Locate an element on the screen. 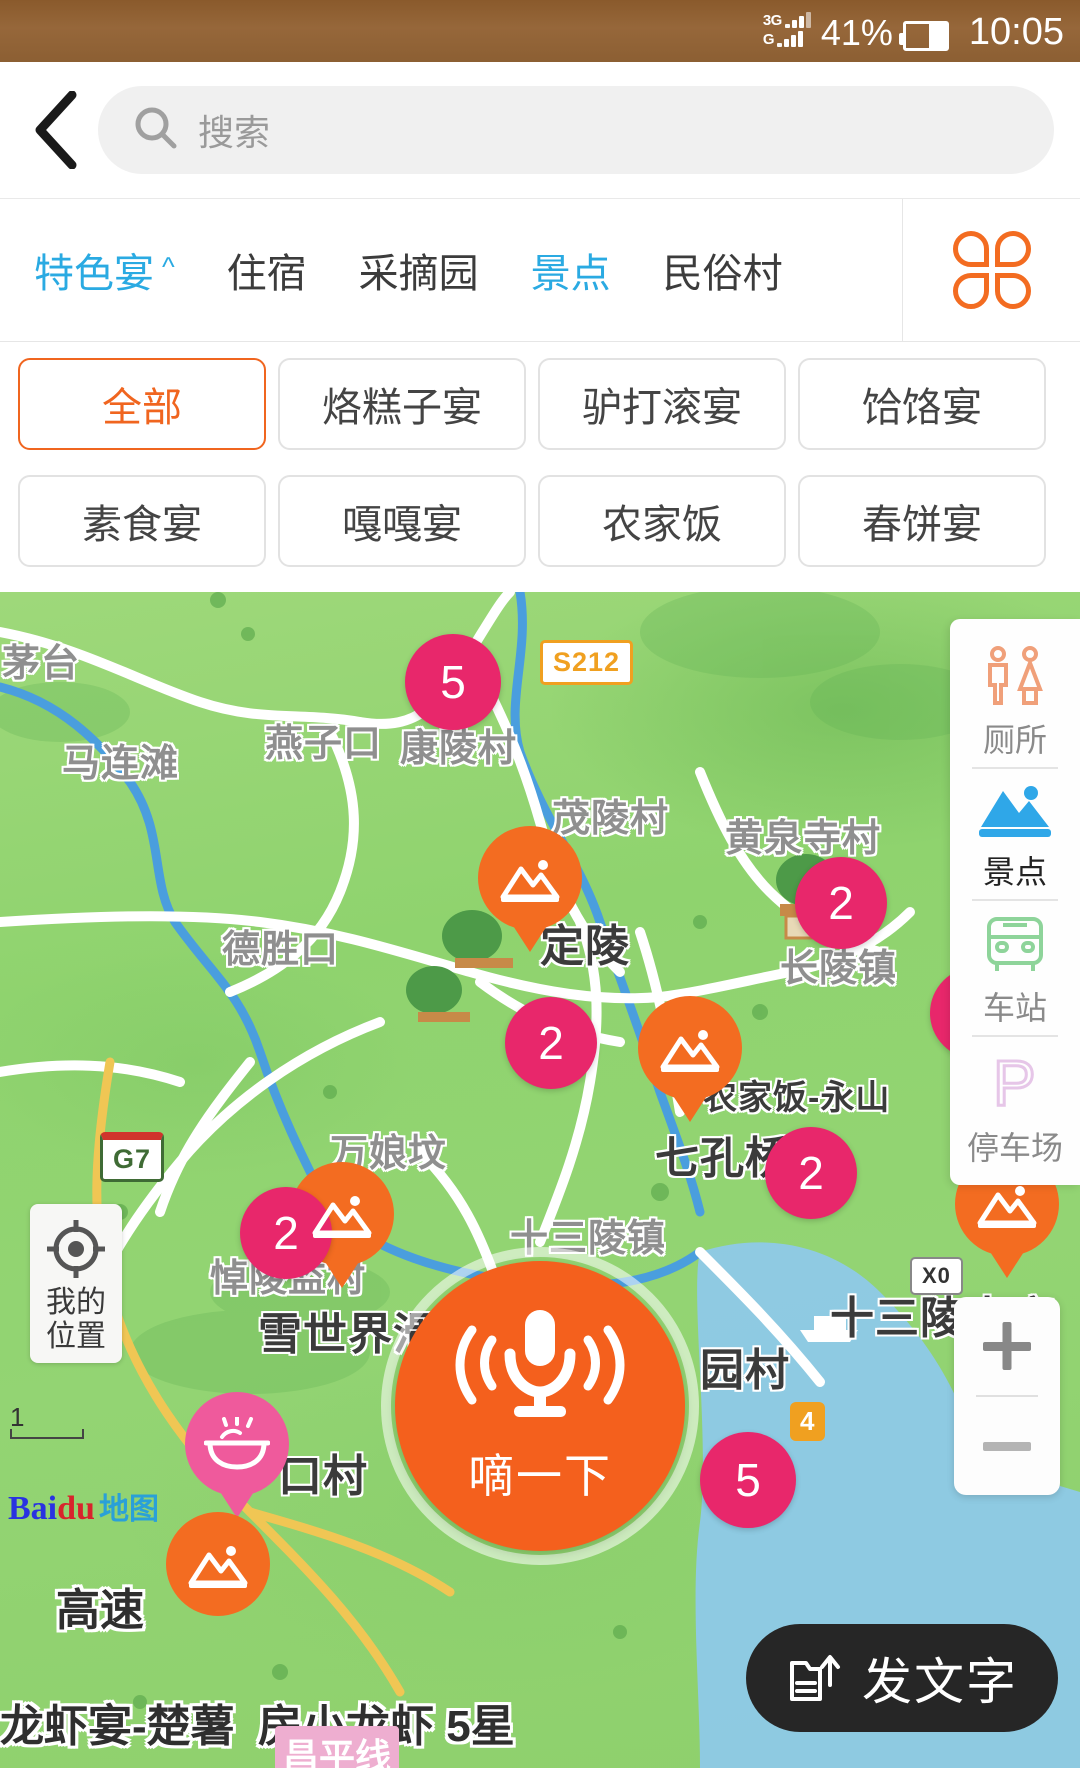 This screenshot has width=1080, height=1768. baidu-logo-bai: Bai is located at coordinates (33, 1508).